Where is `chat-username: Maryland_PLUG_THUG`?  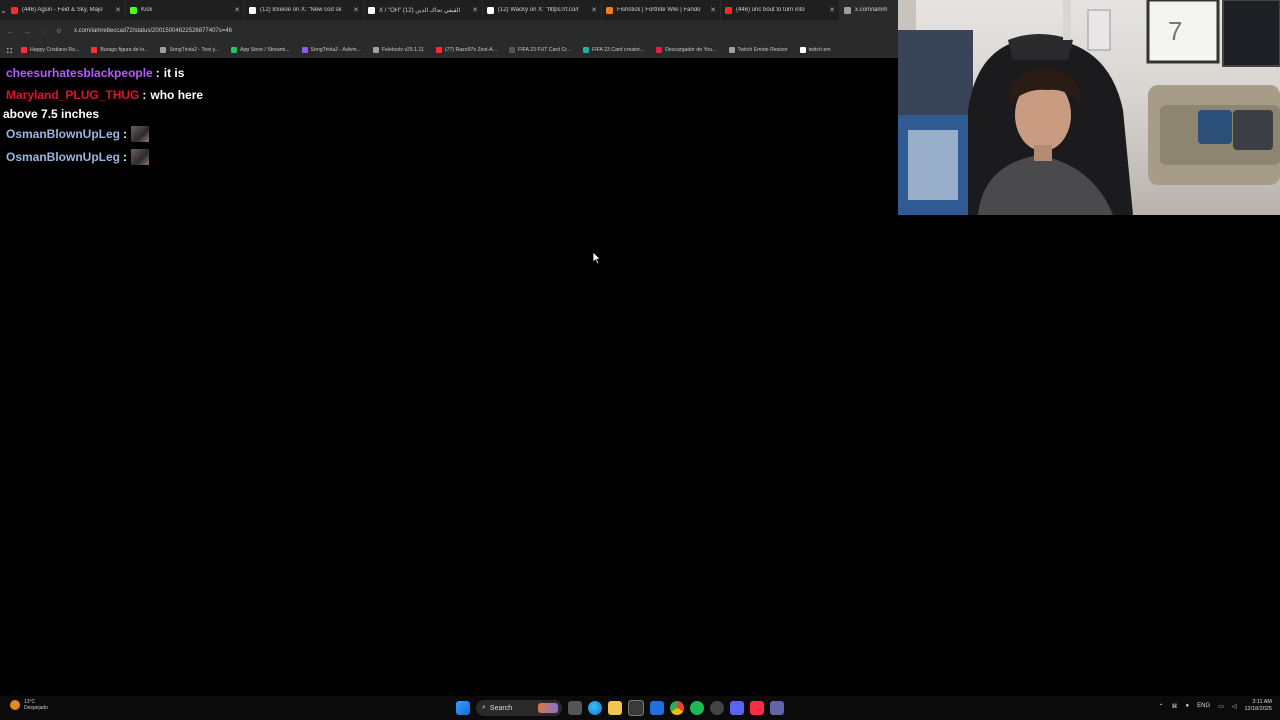
chat-username: Maryland_PLUG_THUG is located at coordinates (73, 95).